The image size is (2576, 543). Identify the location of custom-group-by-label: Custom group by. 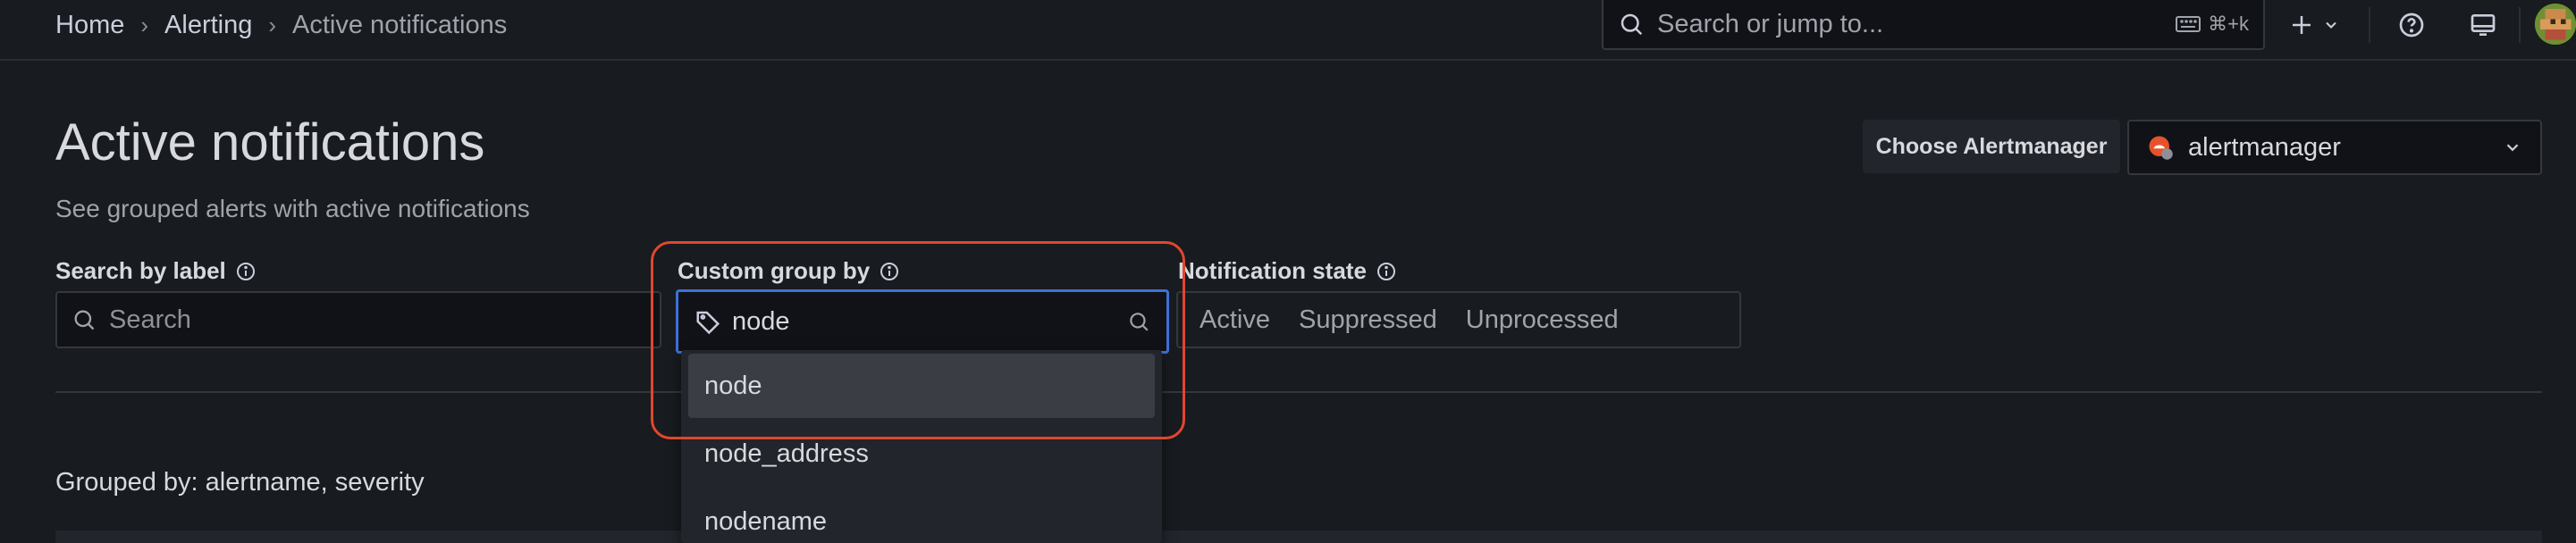
(789, 271).